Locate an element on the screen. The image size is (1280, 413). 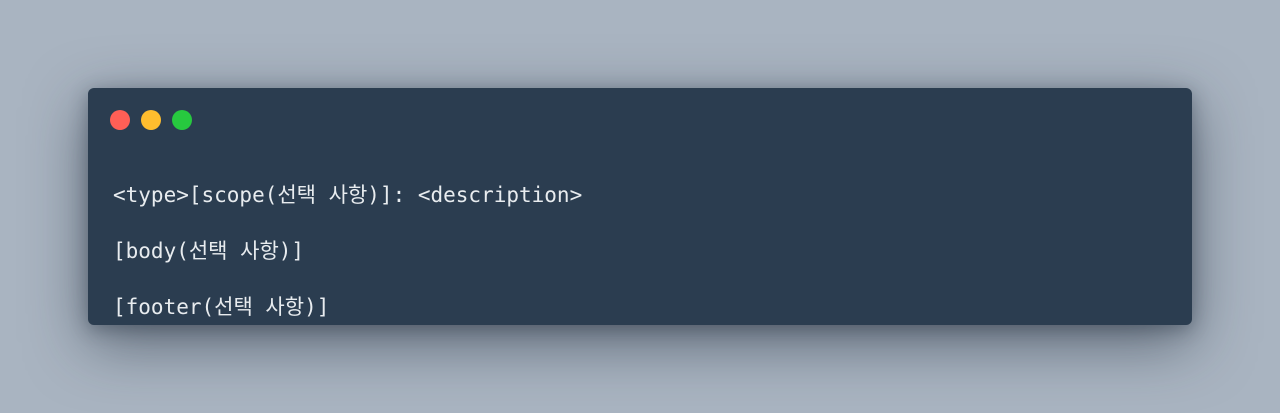
code-line-body: [body(선택 사항)] is located at coordinates (209, 251).